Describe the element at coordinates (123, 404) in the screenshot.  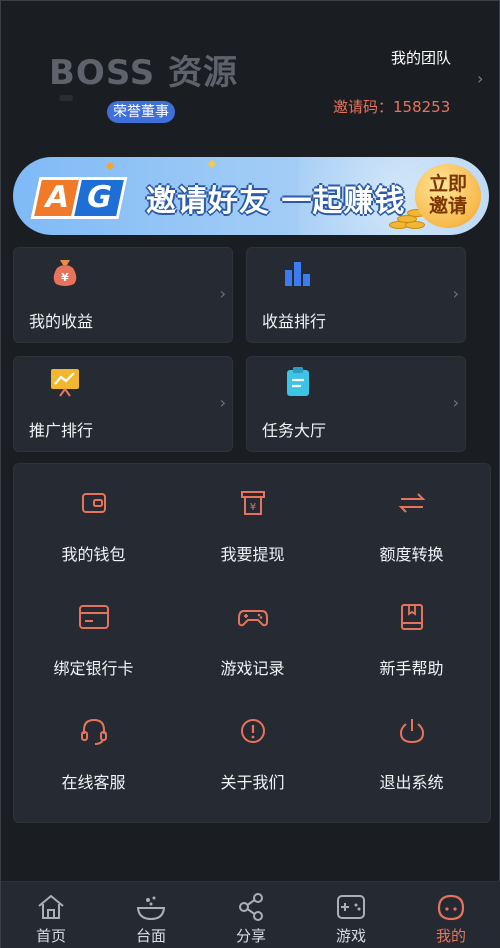
I see `card-promotion-ranking: 推广排行 ›` at that location.